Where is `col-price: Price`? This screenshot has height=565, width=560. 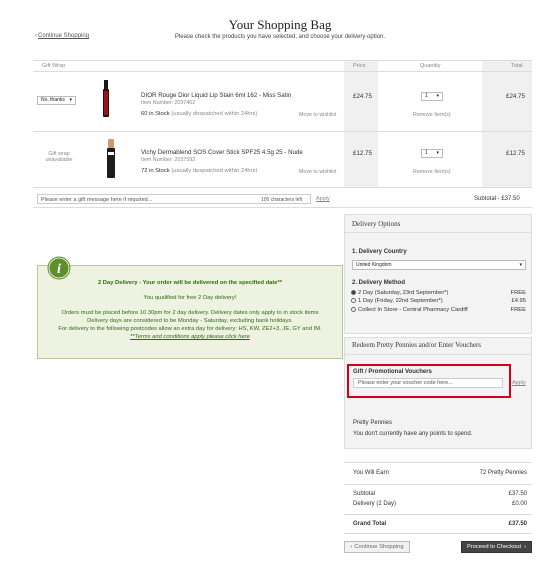
col-price: Price is located at coordinates (359, 66).